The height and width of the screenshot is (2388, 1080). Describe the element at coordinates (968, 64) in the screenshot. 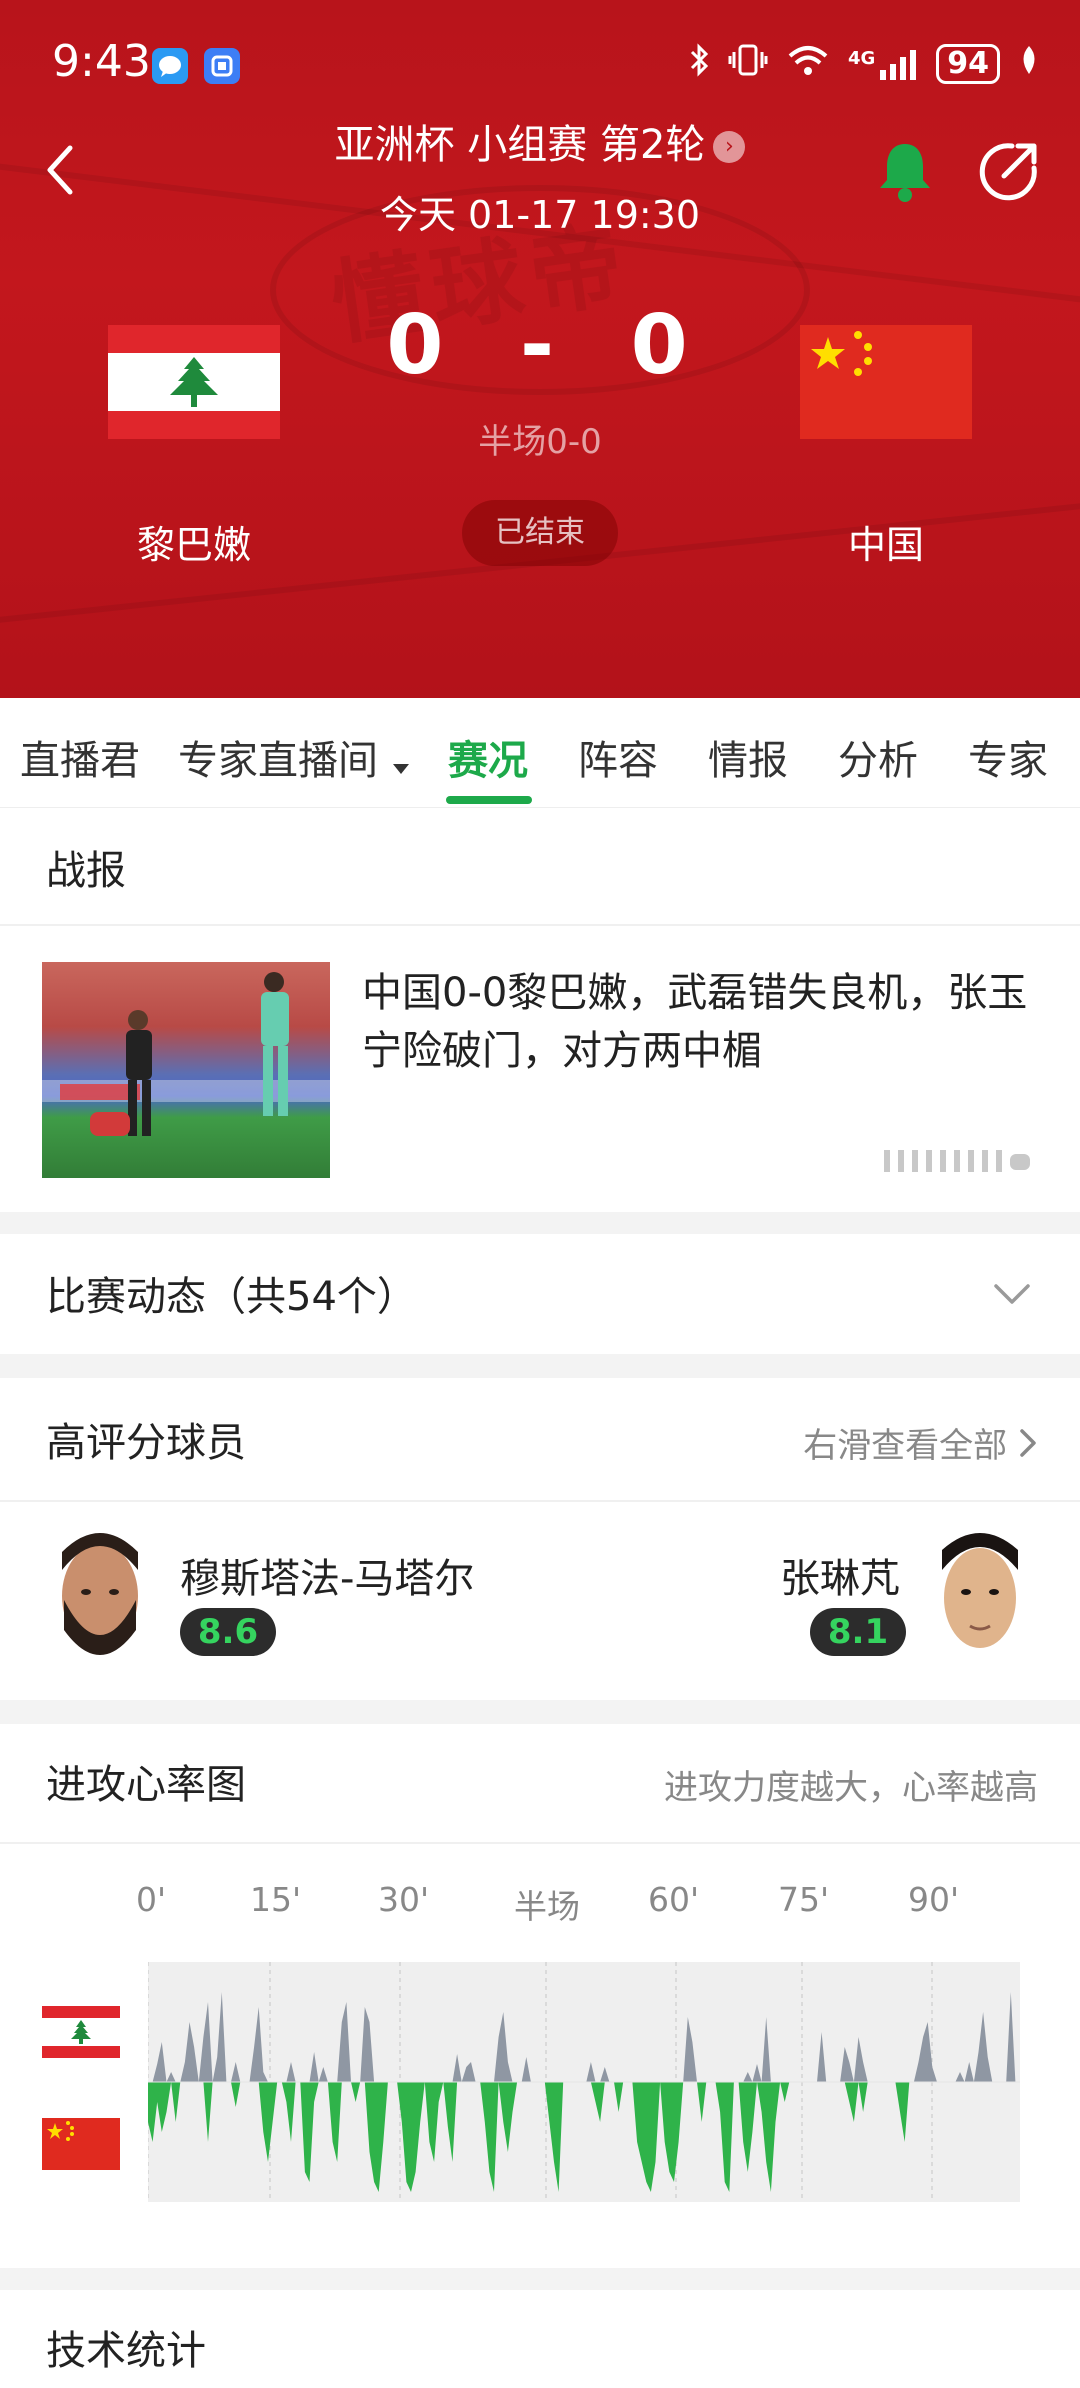

I see `battery-indicator: 94` at that location.